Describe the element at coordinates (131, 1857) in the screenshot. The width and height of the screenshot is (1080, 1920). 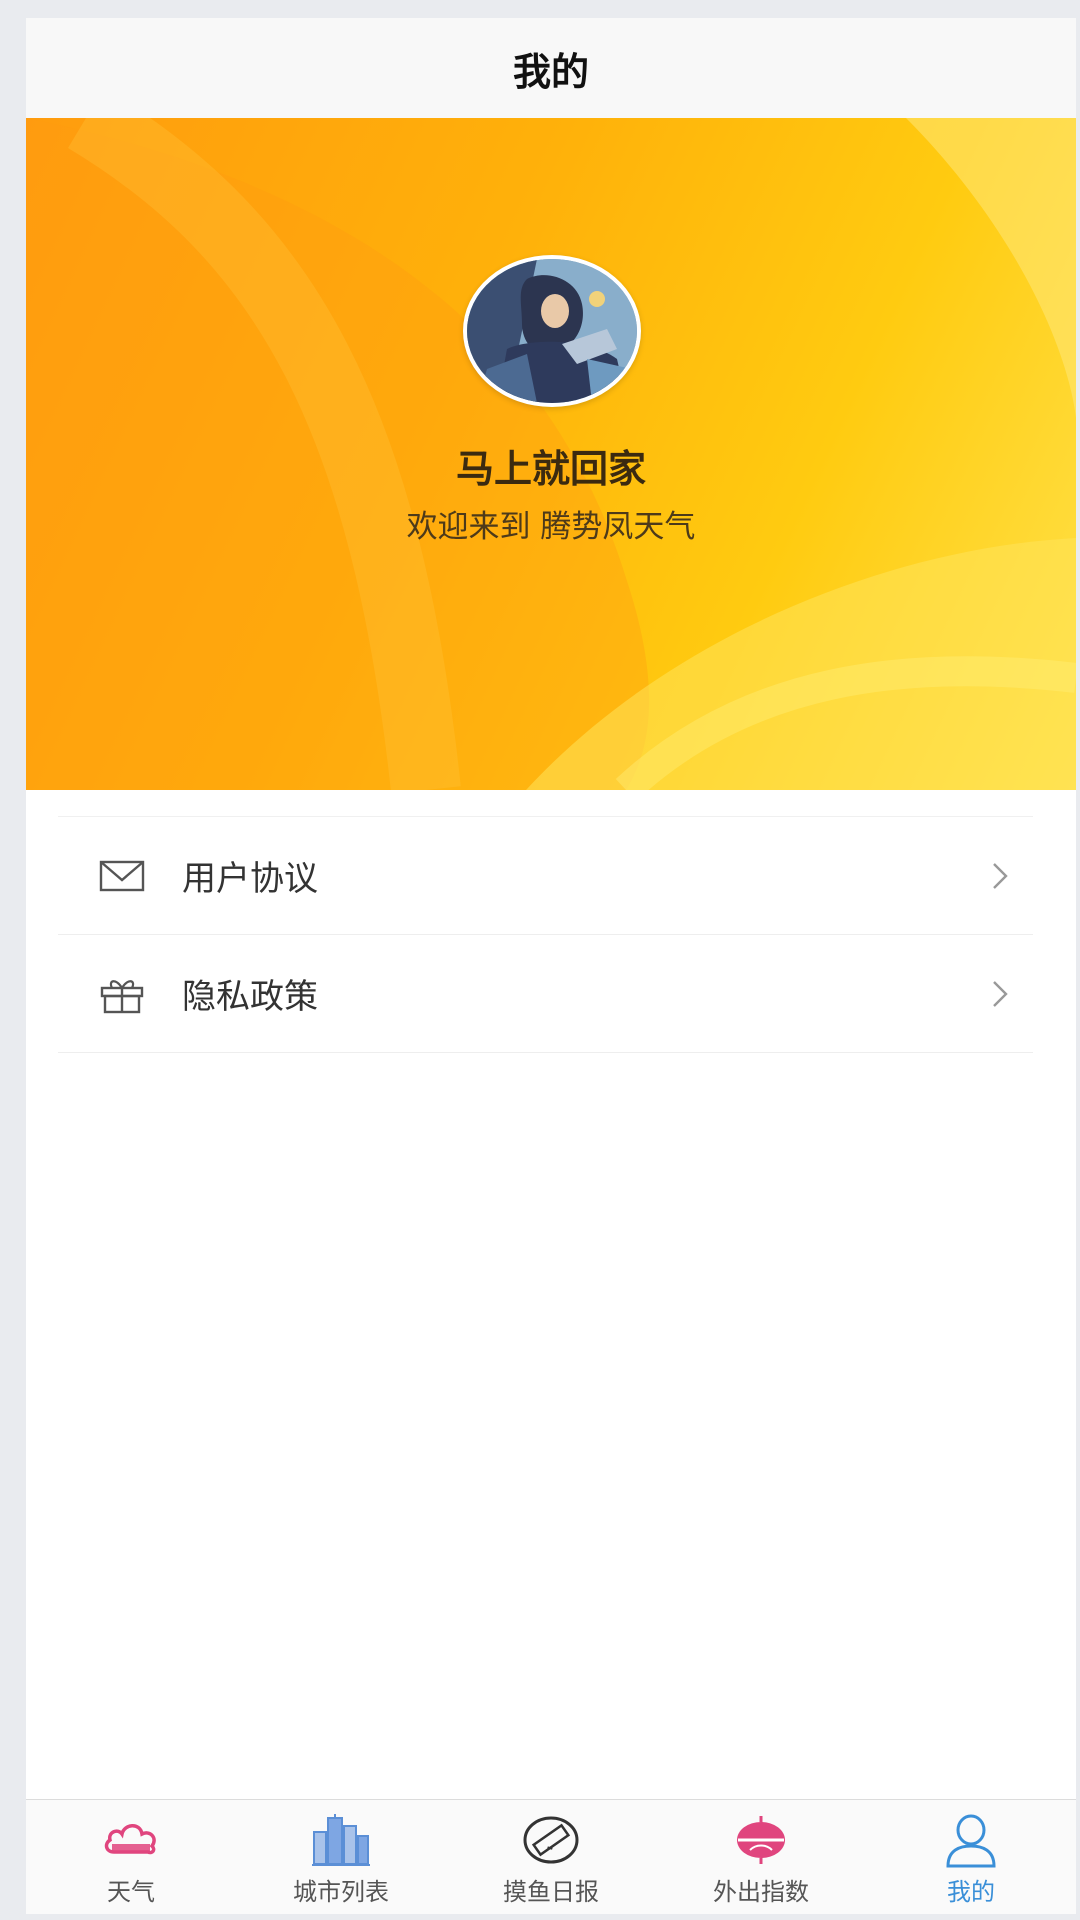
I see `tab-weather: 天气` at that location.